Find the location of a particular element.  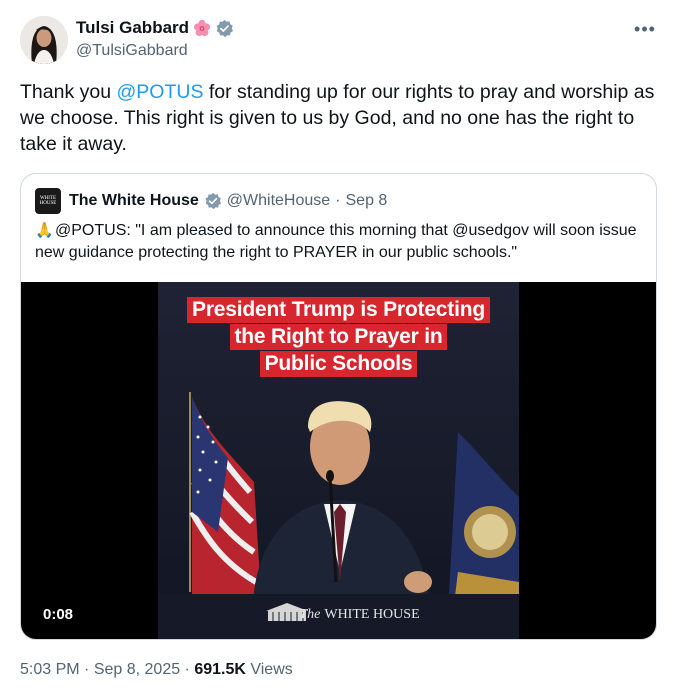

quoted-date: Sep 8 is located at coordinates (367, 201).